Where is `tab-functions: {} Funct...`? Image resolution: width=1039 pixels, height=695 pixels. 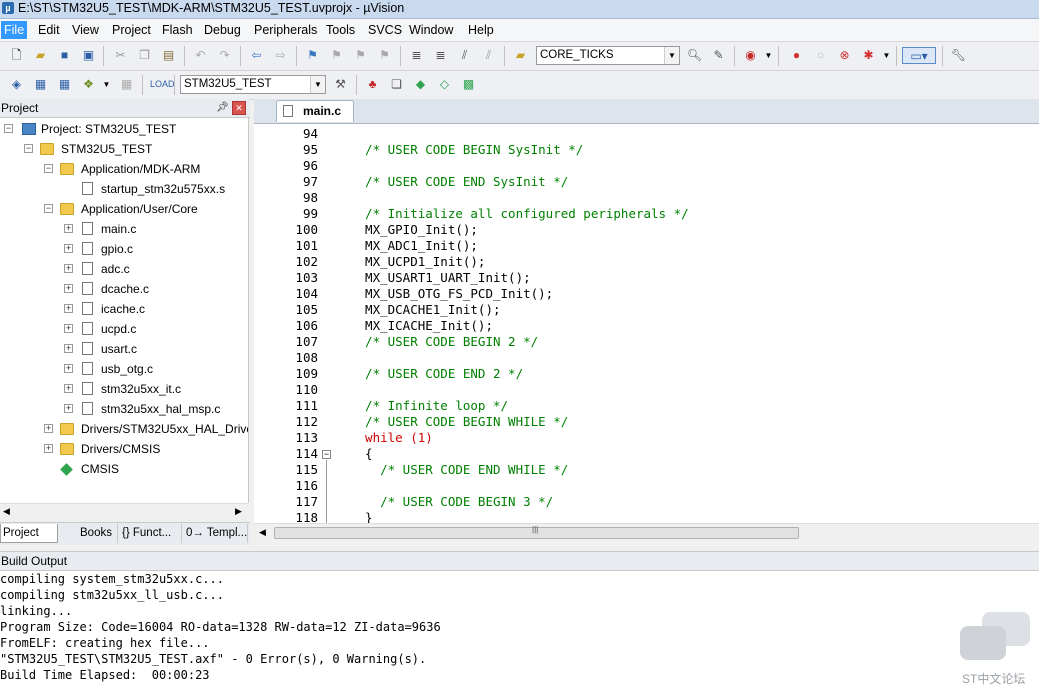 tab-functions: {} Funct... is located at coordinates (151, 533).